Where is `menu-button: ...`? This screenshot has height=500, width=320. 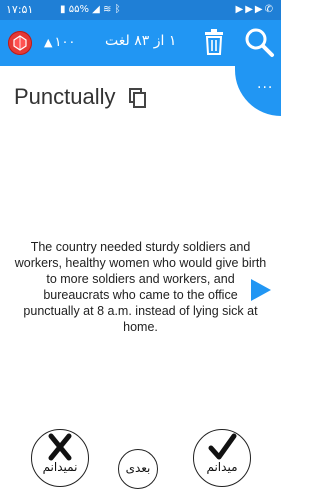 menu-button: ... is located at coordinates (258, 91).